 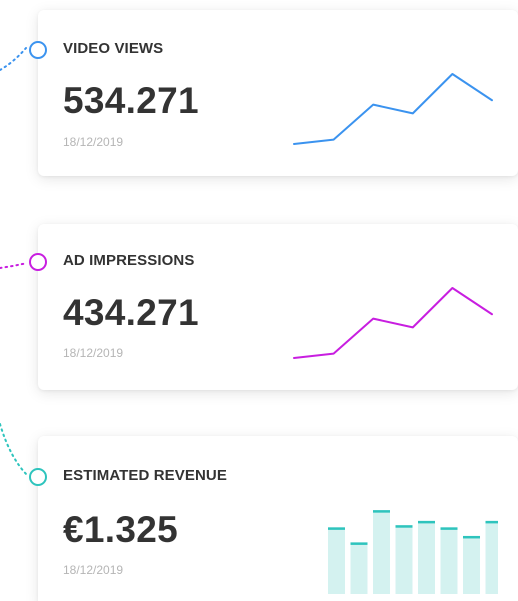 What do you see at coordinates (14, 450) in the screenshot?
I see `connector-revenue` at bounding box center [14, 450].